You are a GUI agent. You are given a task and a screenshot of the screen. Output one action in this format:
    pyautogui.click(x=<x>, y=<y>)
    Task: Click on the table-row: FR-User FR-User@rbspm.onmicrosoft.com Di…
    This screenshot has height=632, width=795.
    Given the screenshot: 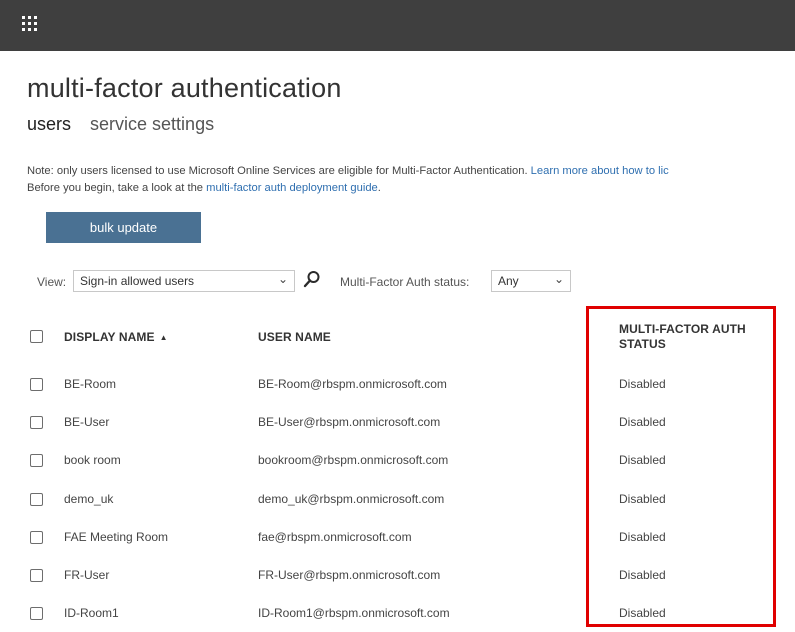 What is the action you would take?
    pyautogui.click(x=397, y=575)
    